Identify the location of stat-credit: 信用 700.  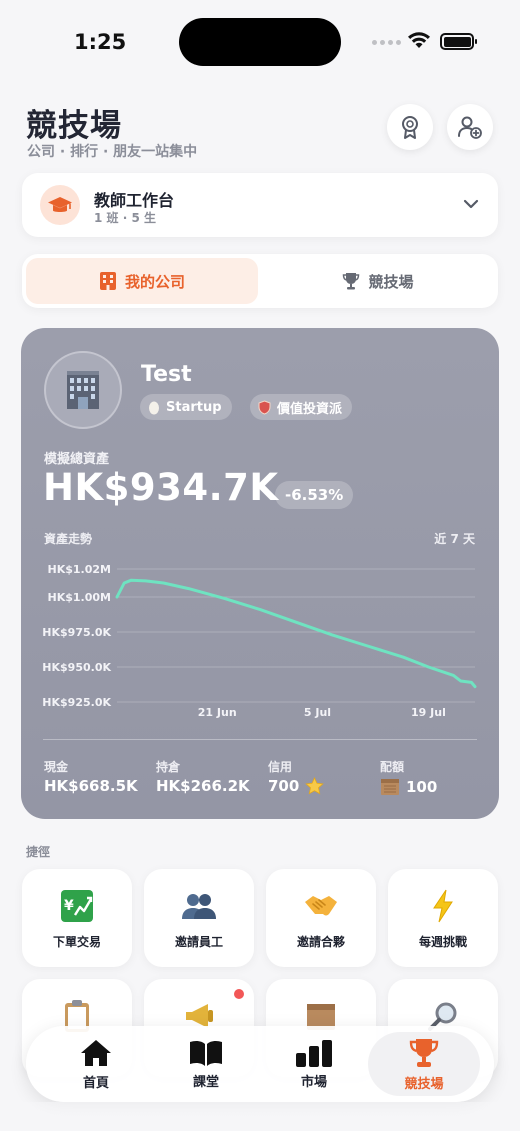
(296, 776).